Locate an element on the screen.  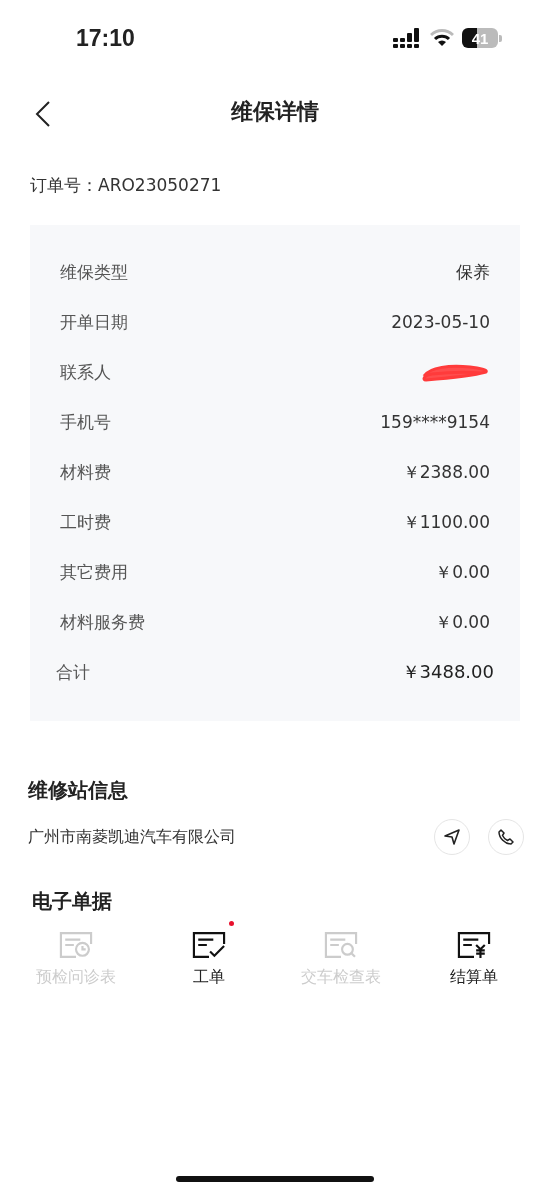
section-title: 电子单据 is located at coordinates (72, 901).